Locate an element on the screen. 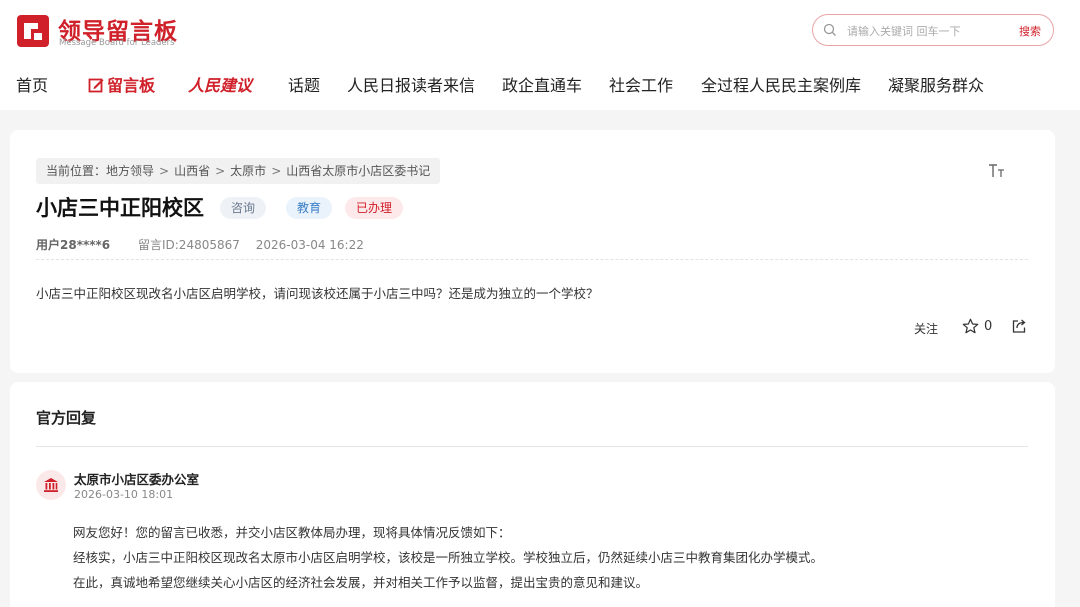 The image size is (1080, 607). avatar is located at coordinates (51, 485).